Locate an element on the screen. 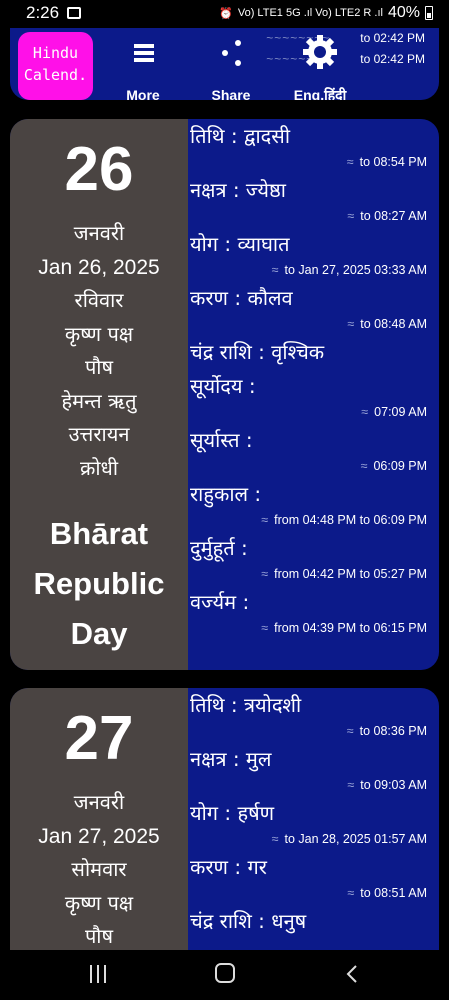  day-number: 26 is located at coordinates (99, 169).